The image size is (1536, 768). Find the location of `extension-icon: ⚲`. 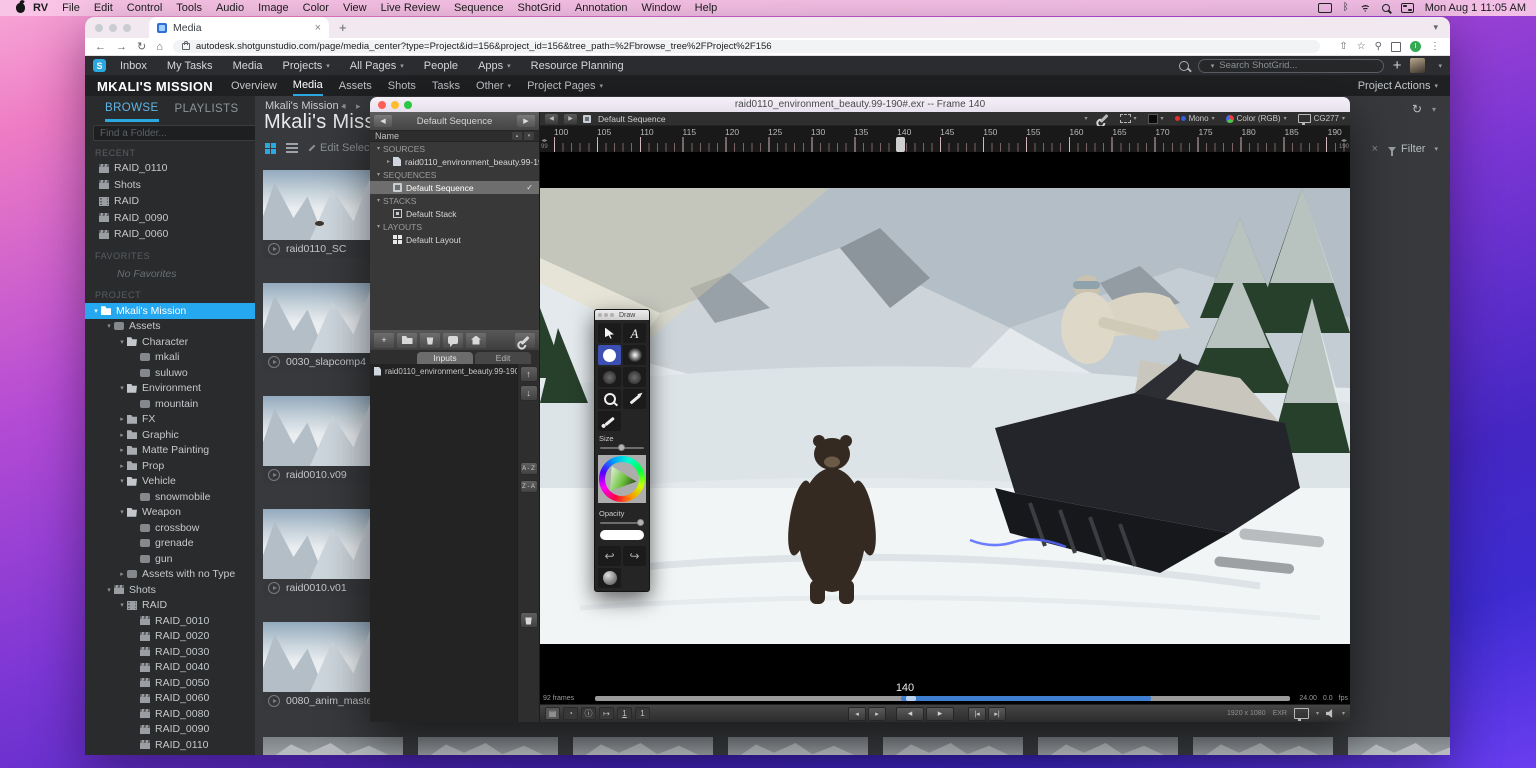

extension-icon: ⚲ is located at coordinates (1378, 46).